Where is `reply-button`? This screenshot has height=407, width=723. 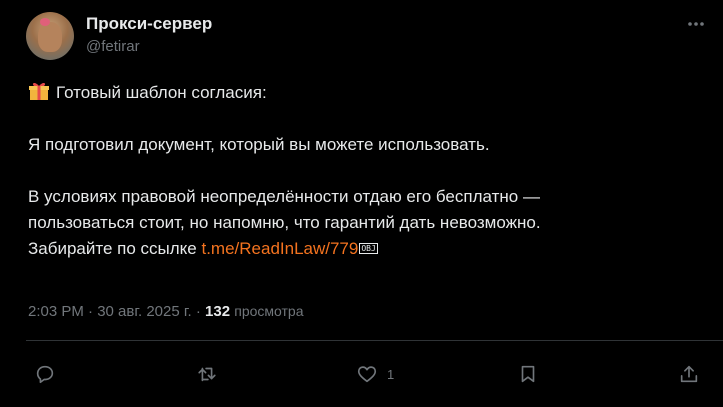
reply-button is located at coordinates (45, 374).